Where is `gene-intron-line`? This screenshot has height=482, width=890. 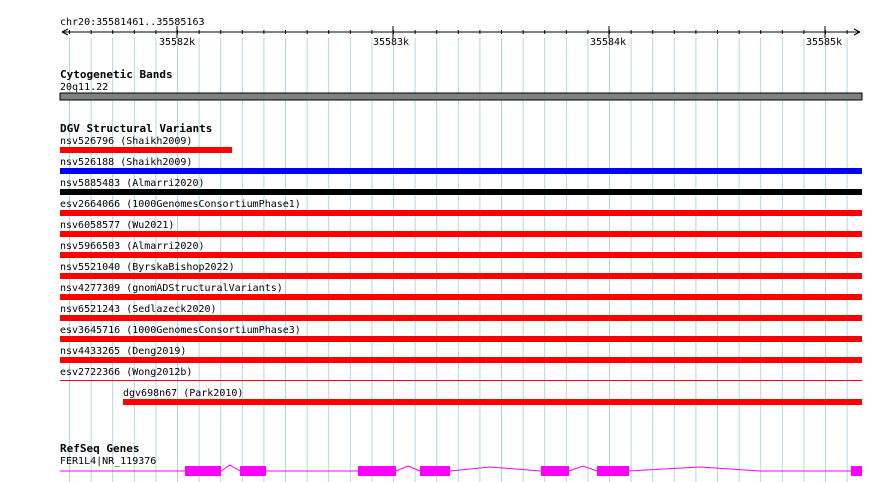
gene-intron-line is located at coordinates (461, 468).